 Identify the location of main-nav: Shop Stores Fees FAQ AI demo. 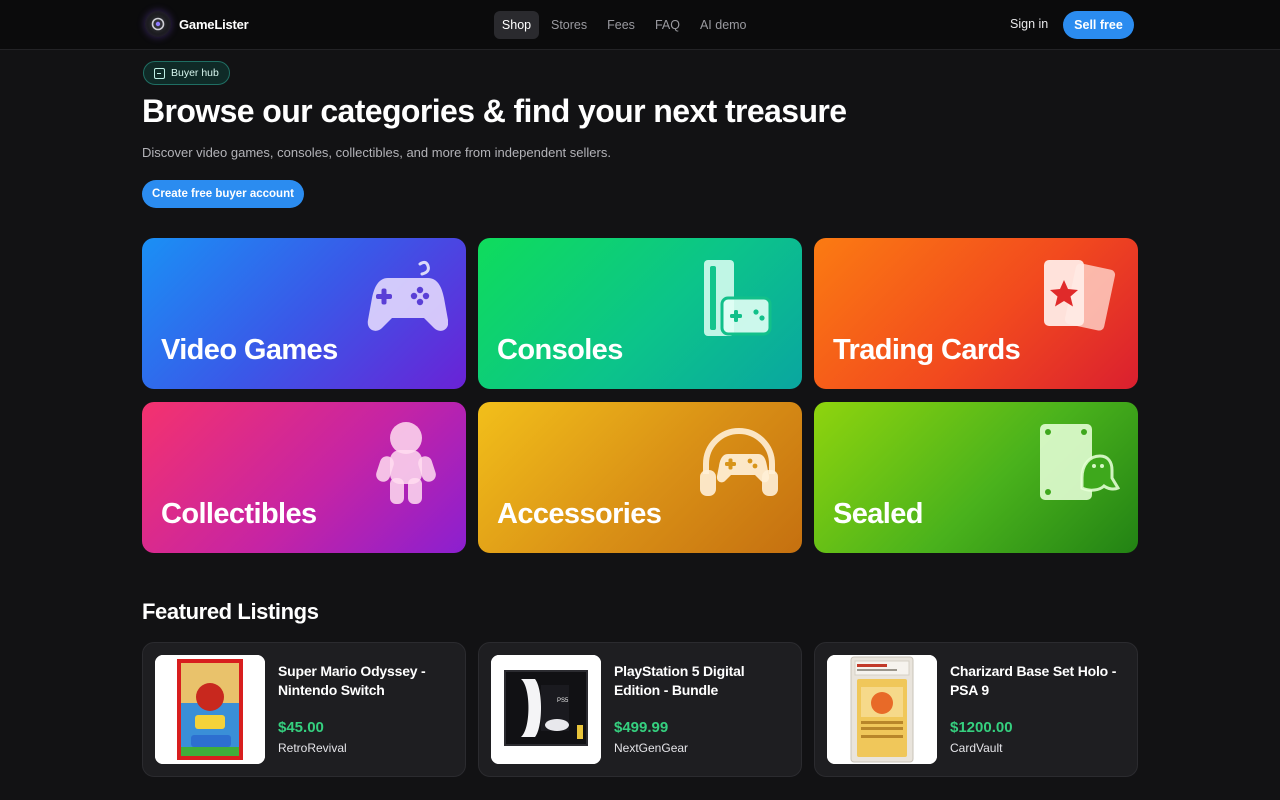
(624, 25).